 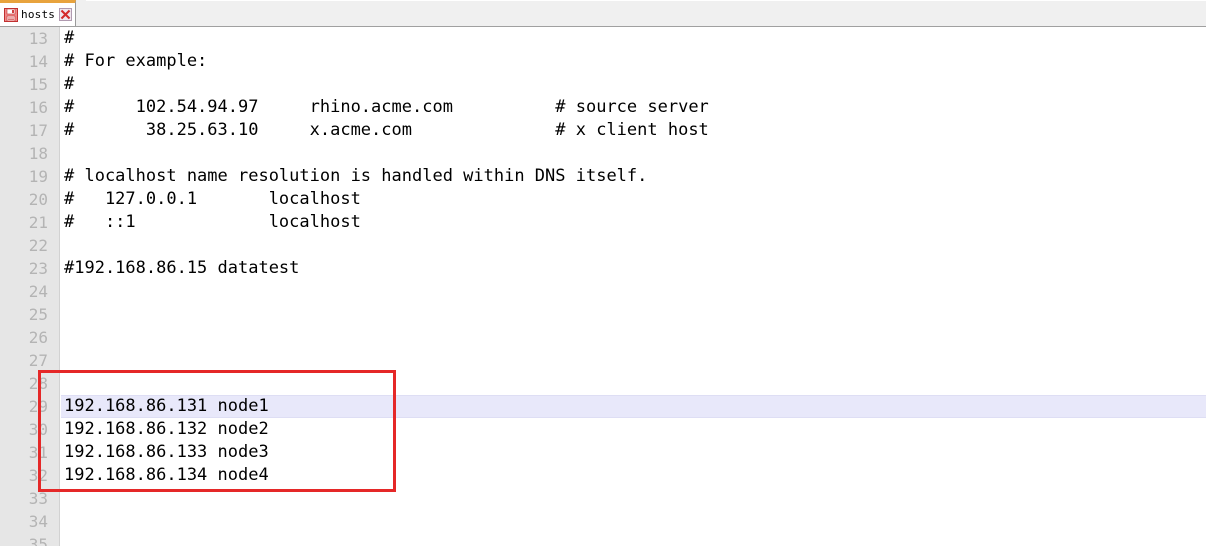 What do you see at coordinates (603, 38) in the screenshot?
I see `editor-line: 13 #` at bounding box center [603, 38].